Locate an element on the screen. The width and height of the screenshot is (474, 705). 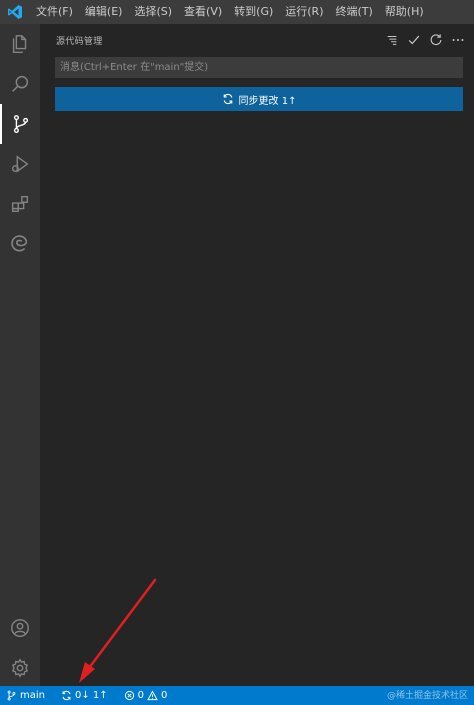
refresh-icon is located at coordinates (436, 40).